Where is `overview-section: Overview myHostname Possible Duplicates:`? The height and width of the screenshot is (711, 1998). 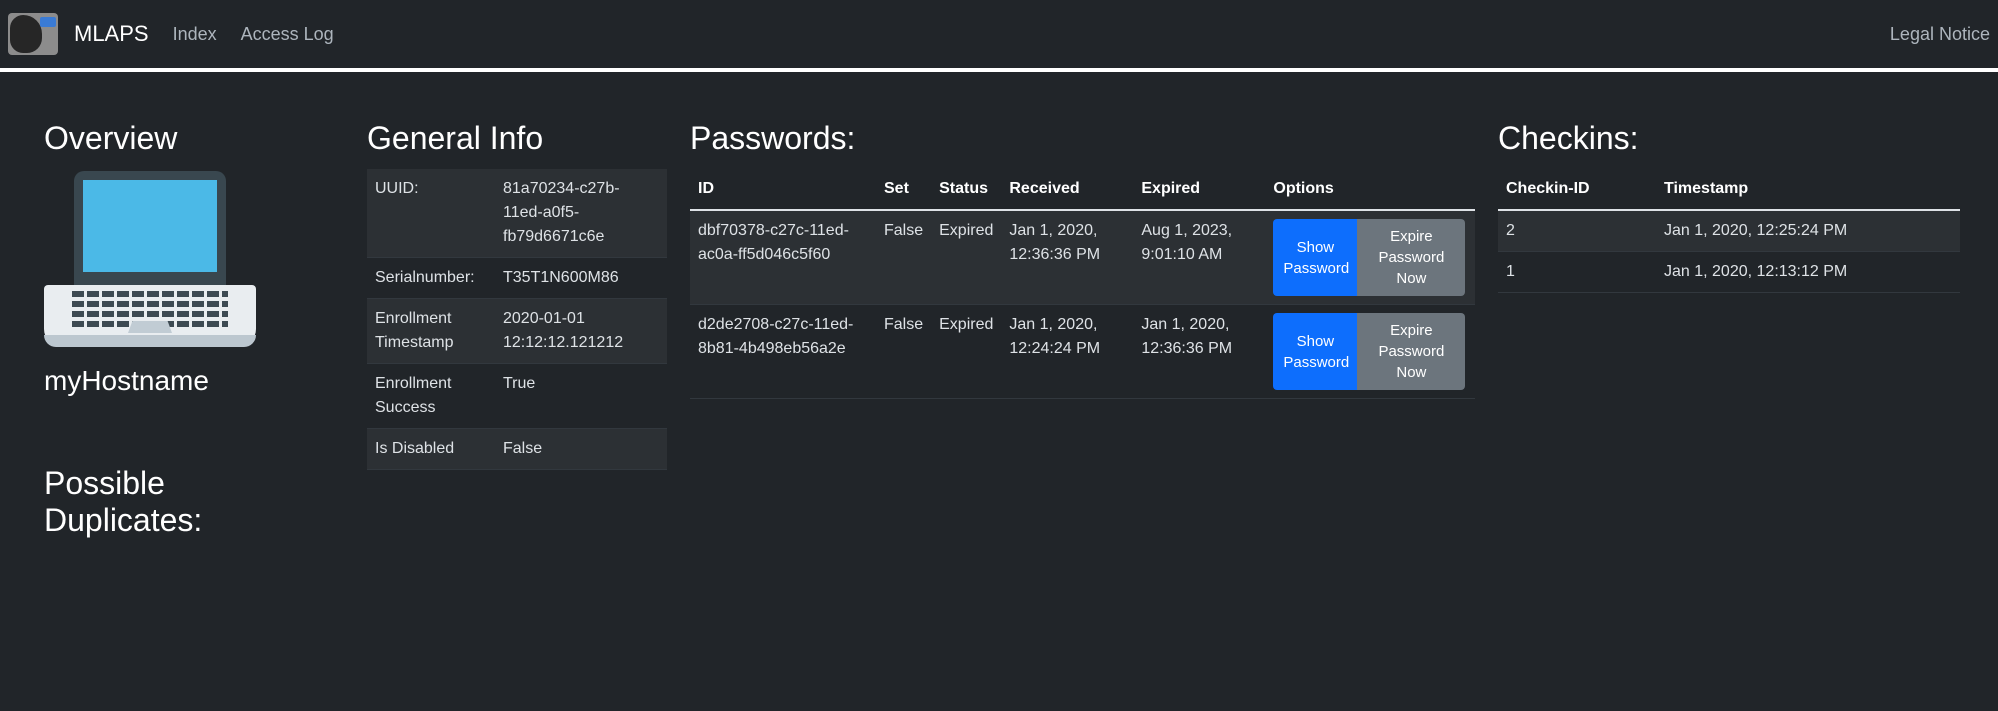
overview-section: Overview myHostname Possible Duplicates: is located at coordinates (179, 329).